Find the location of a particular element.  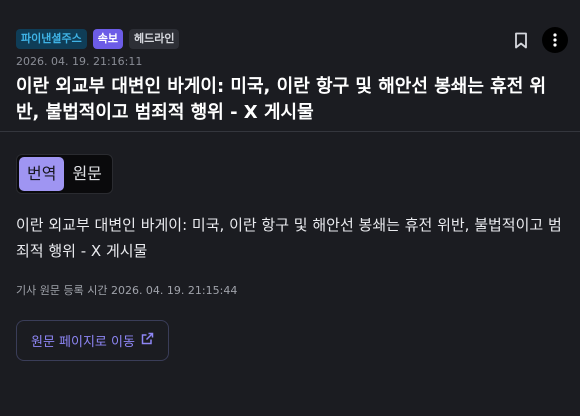

header-actions is located at coordinates (541, 40).